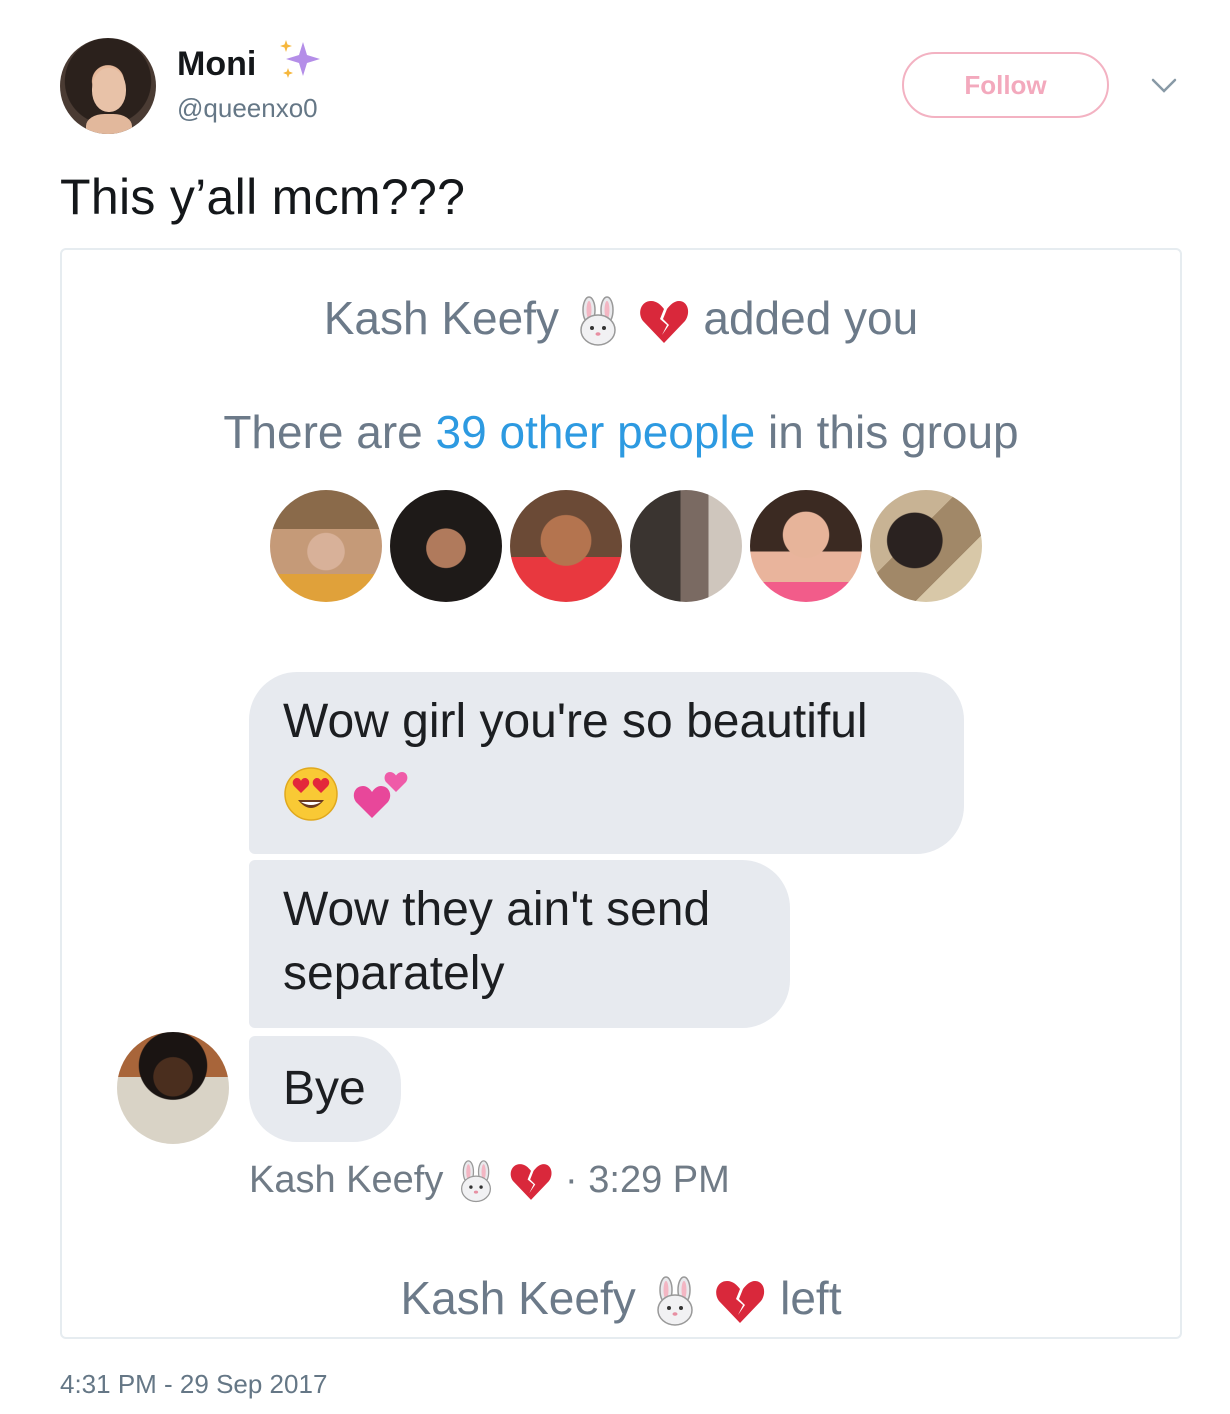 The width and height of the screenshot is (1230, 1414). What do you see at coordinates (1164, 86) in the screenshot?
I see `chevron-down-icon` at bounding box center [1164, 86].